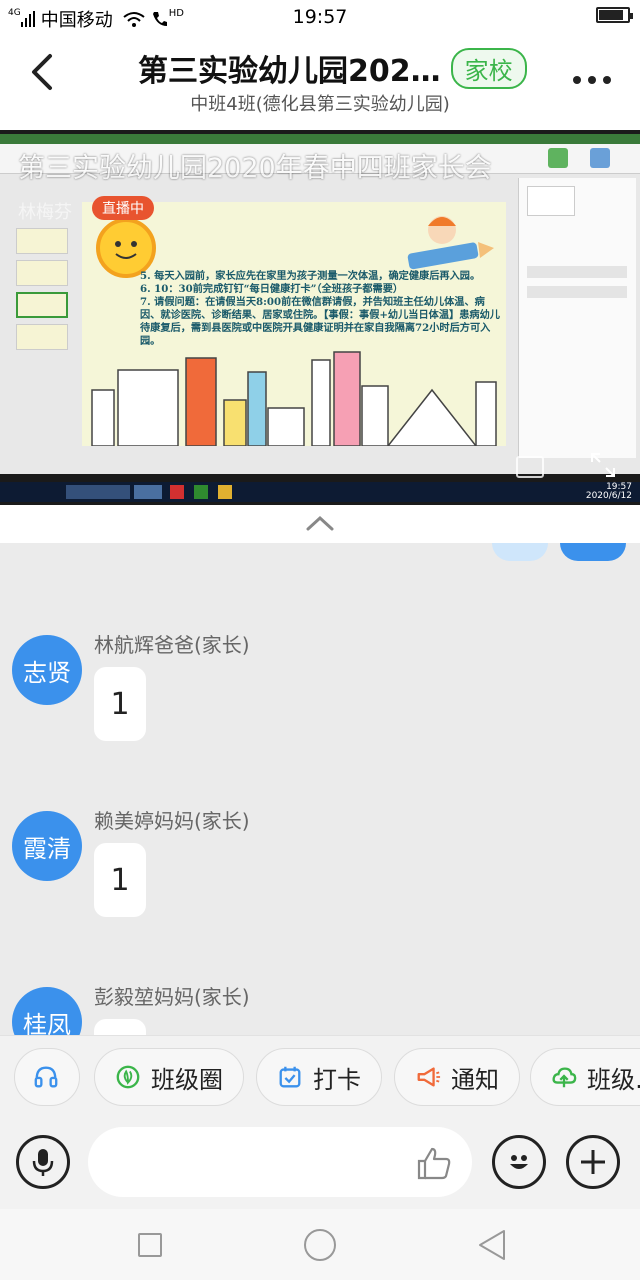  What do you see at coordinates (450, 243) in the screenshot?
I see `pencil-boy-illustration` at bounding box center [450, 243].